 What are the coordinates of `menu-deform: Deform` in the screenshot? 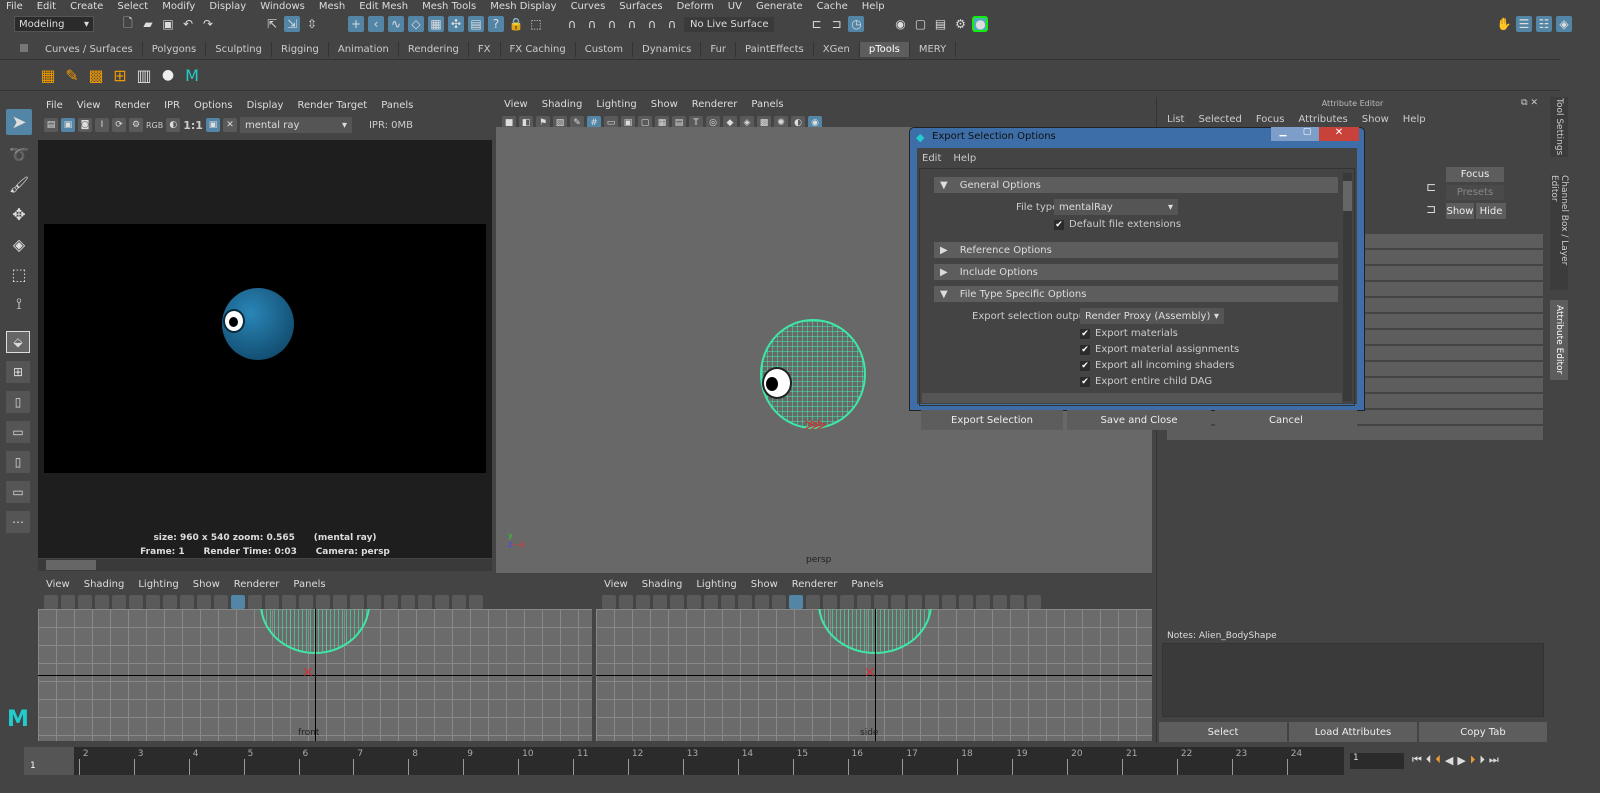 It's located at (695, 6).